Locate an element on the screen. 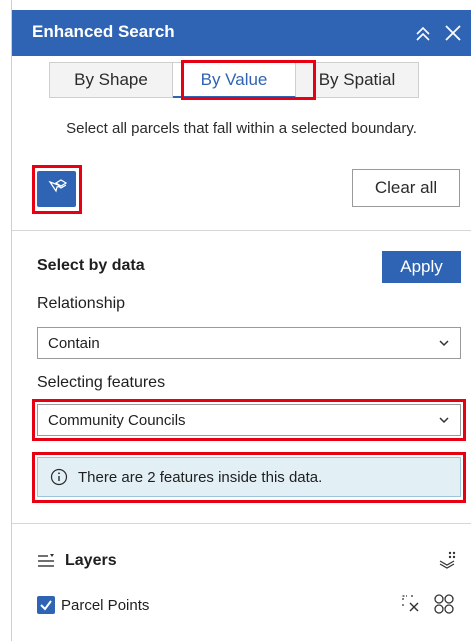 The image size is (471, 641). layers-title: Layers is located at coordinates (91, 560).